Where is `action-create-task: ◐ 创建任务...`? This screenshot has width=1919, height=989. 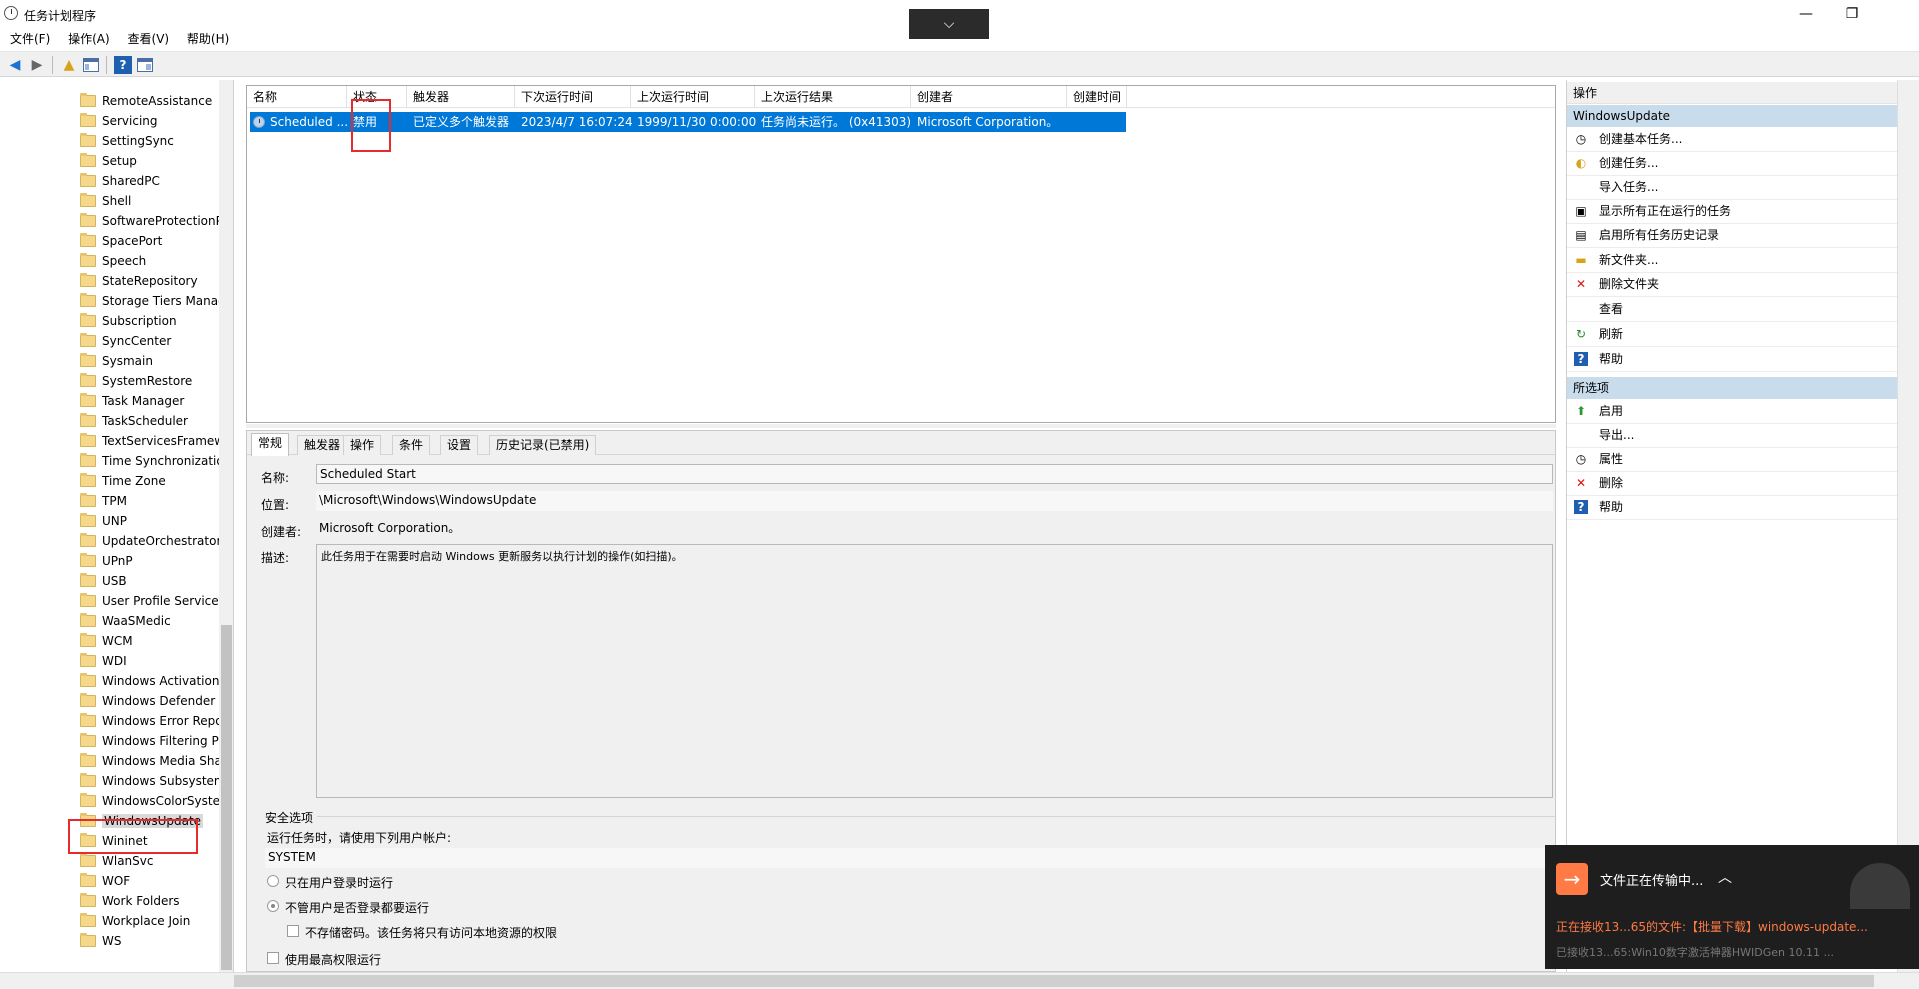 action-create-task: ◐ 创建任务... is located at coordinates (1732, 164).